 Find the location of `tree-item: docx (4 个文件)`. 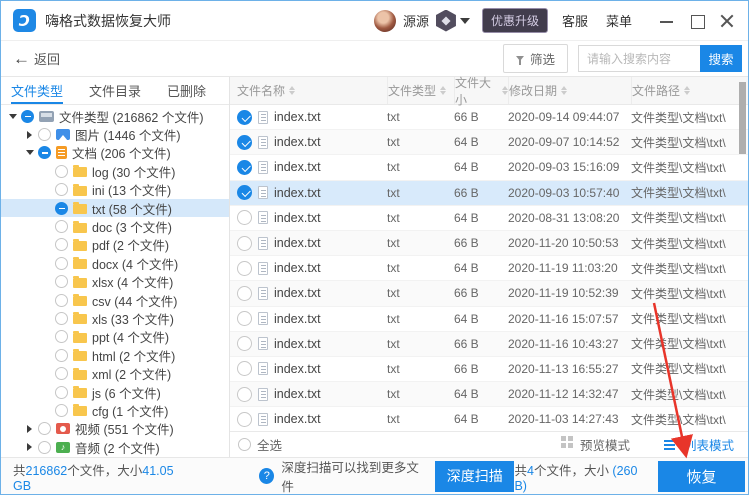

tree-item: docx (4 个文件) is located at coordinates (115, 263).